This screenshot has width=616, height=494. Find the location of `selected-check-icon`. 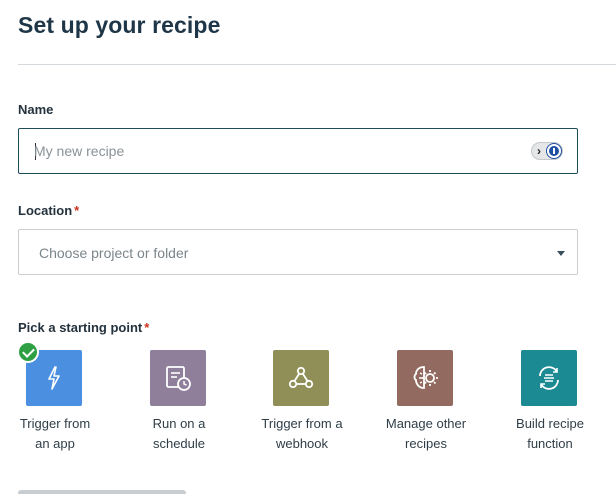

selected-check-icon is located at coordinates (28, 352).